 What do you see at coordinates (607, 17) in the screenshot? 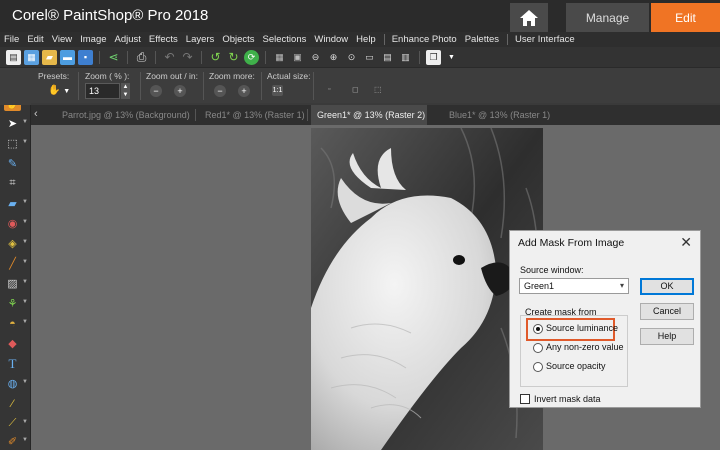
I see `tab-manage: Manage` at bounding box center [607, 17].